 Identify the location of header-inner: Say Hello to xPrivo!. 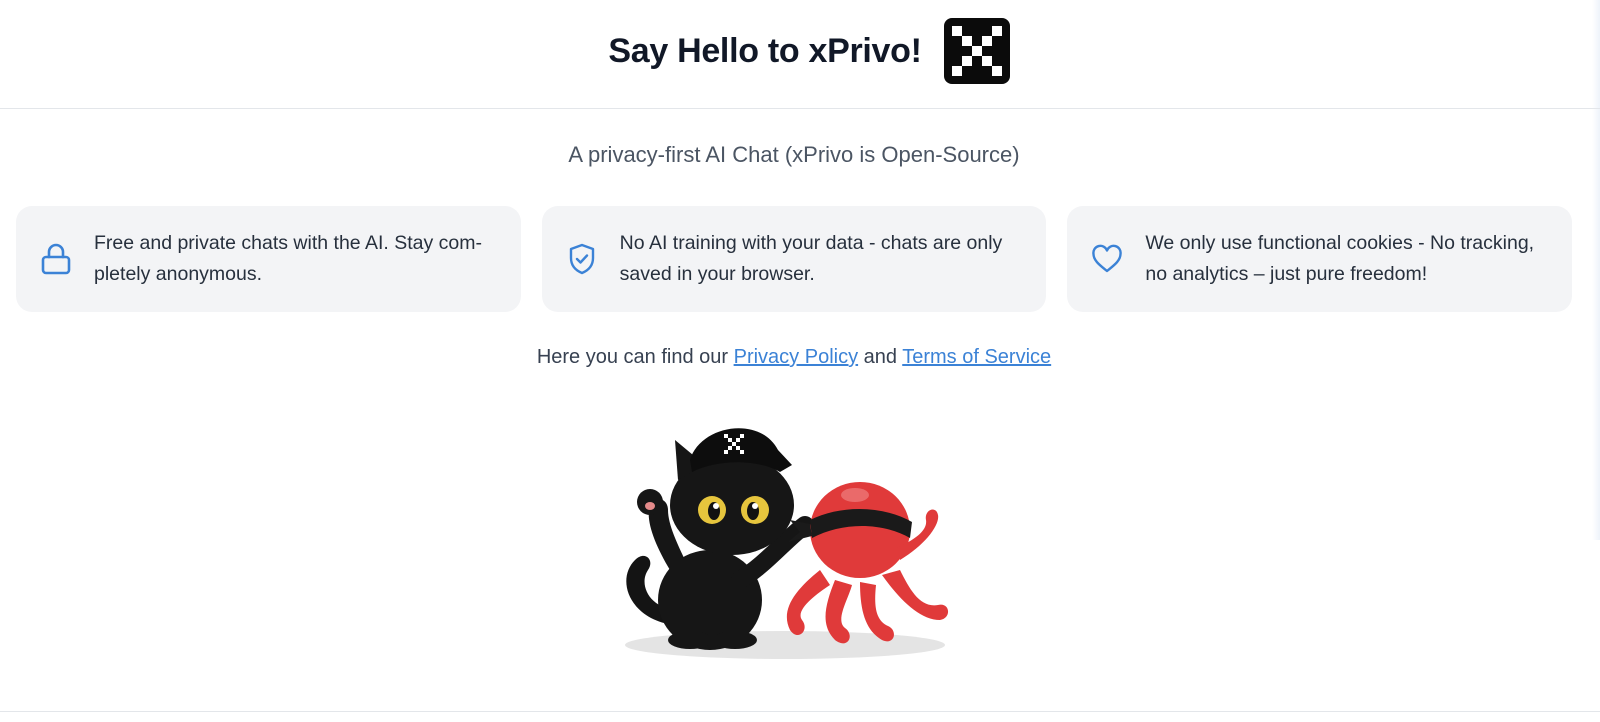
(809, 51).